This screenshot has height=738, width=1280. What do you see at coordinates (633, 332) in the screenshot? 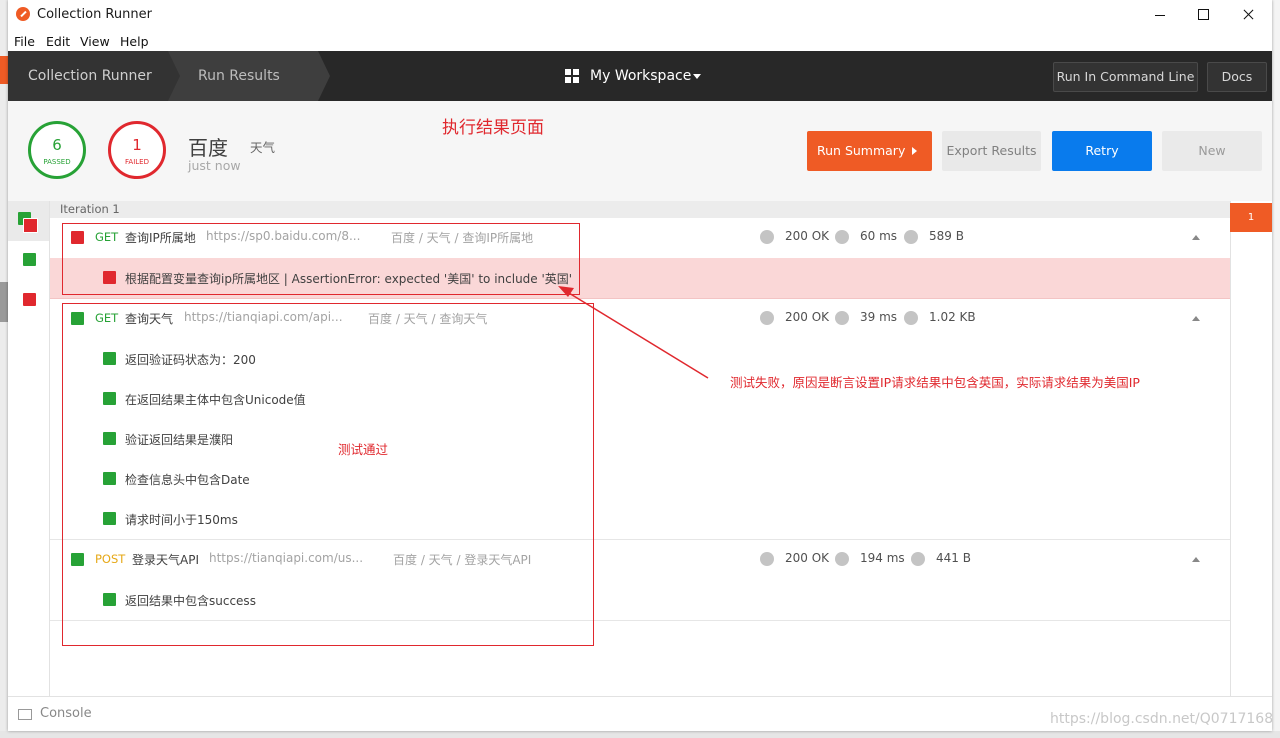
I see `annotation-arrow` at bounding box center [633, 332].